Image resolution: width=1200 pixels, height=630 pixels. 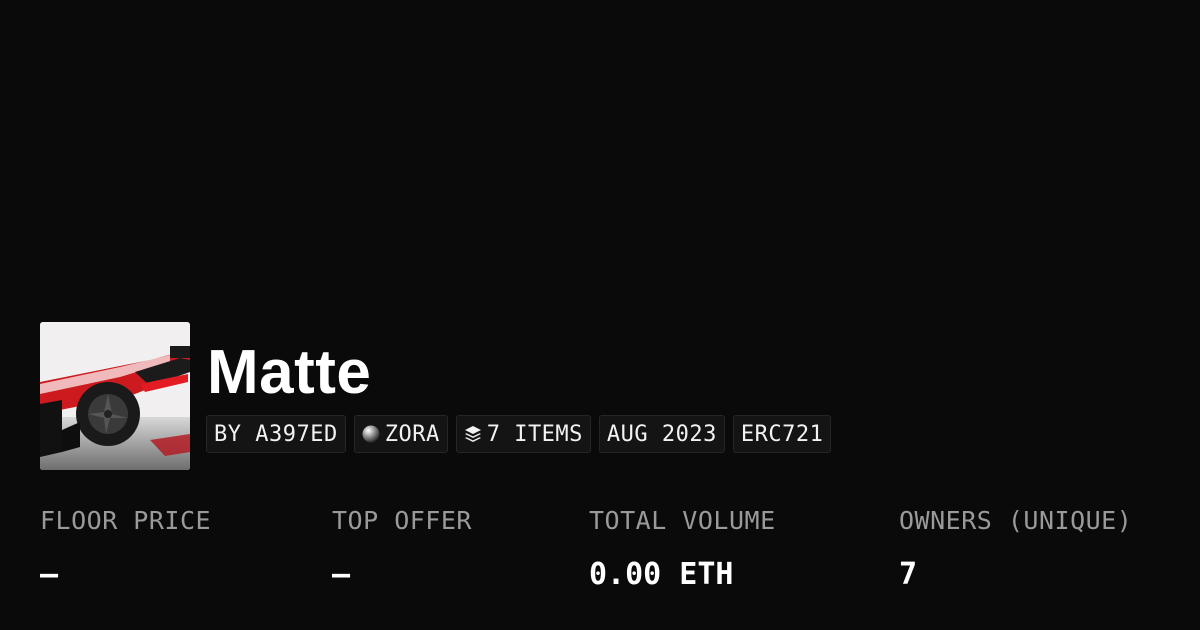 I want to click on zora-orb-icon, so click(x=371, y=434).